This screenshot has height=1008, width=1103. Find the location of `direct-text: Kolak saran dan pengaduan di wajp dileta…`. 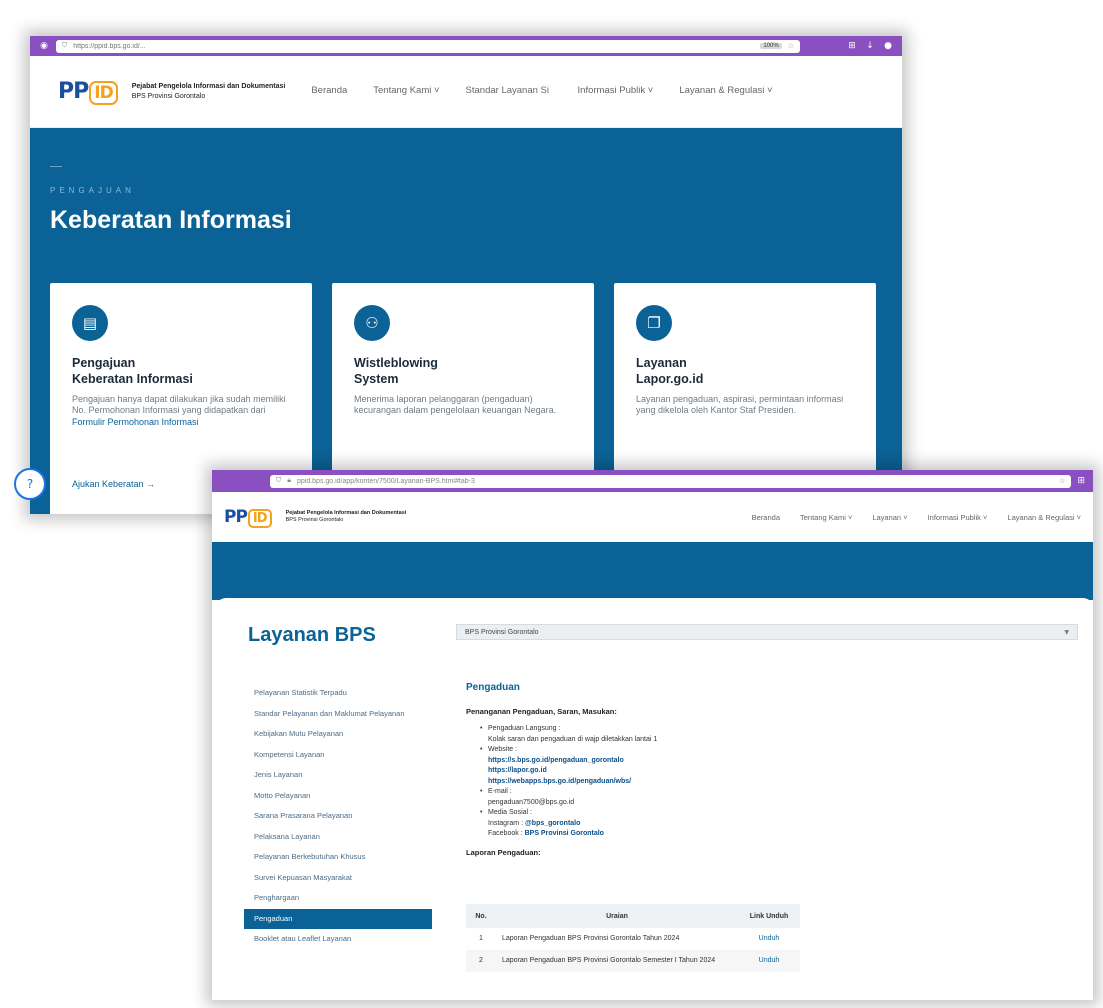

direct-text: Kolak saran dan pengaduan di wajp dileta… is located at coordinates (573, 739).